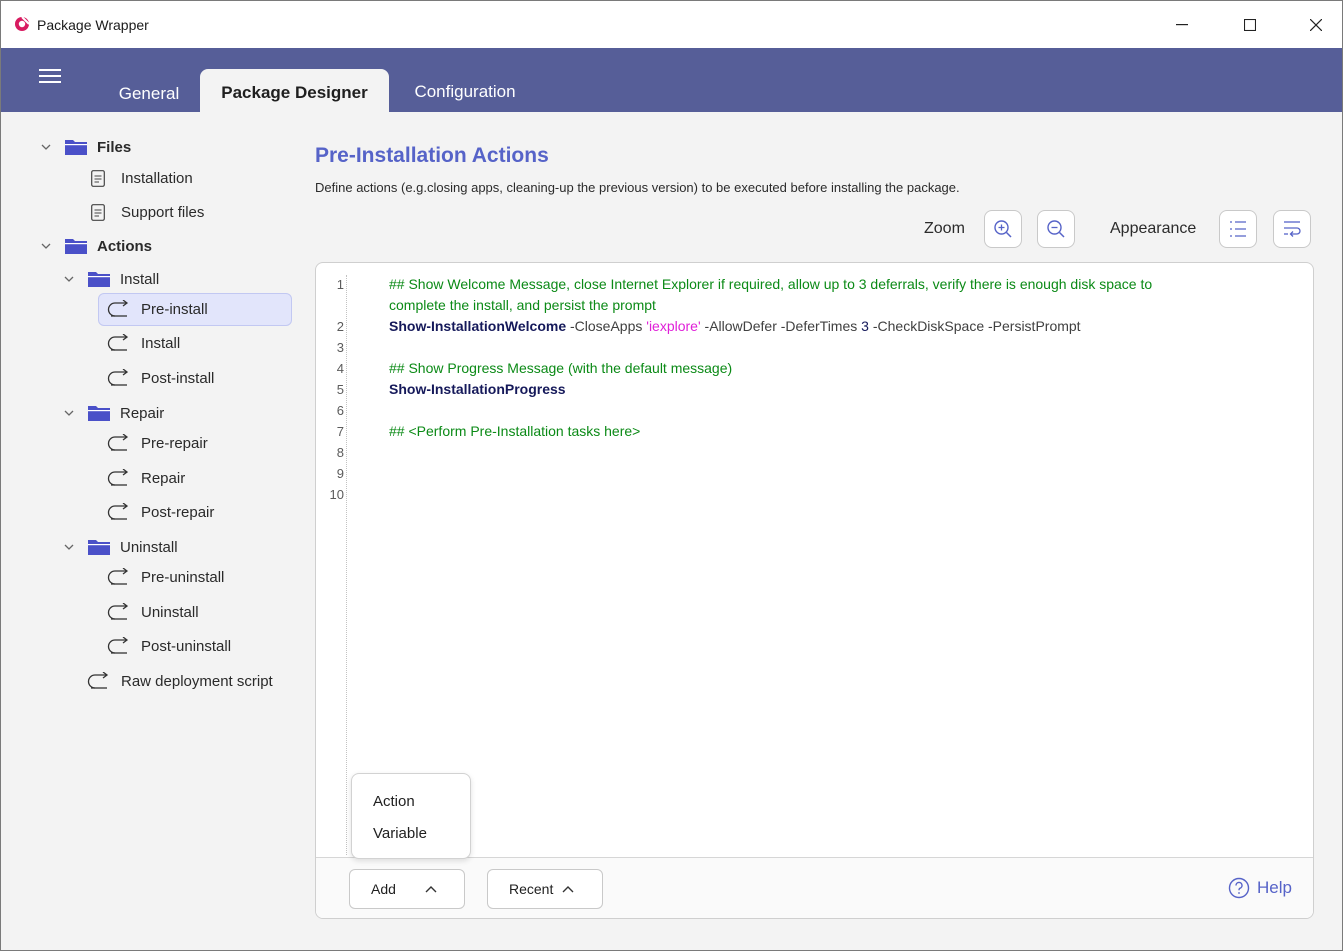 The image size is (1343, 951). Describe the element at coordinates (170, 612) in the screenshot. I see `tree-label-uninstall: Uninstall` at that location.